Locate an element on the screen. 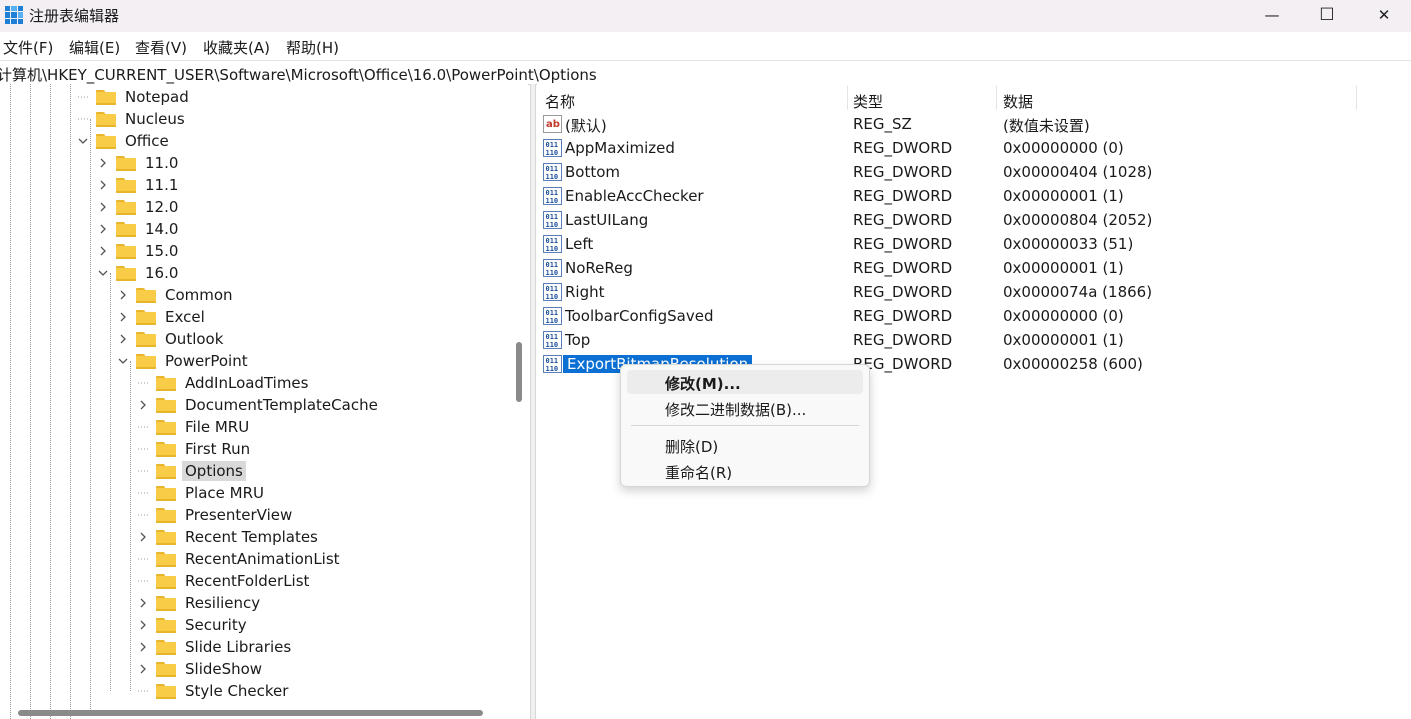  tree-node: 15.0 is located at coordinates (139, 251).